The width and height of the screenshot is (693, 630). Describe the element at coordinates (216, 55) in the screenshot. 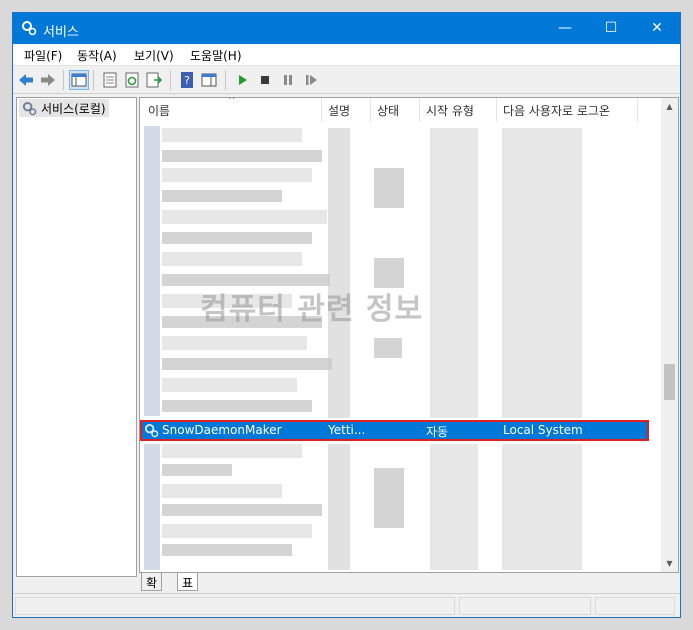

I see `menu-help: 도움말(H)` at that location.